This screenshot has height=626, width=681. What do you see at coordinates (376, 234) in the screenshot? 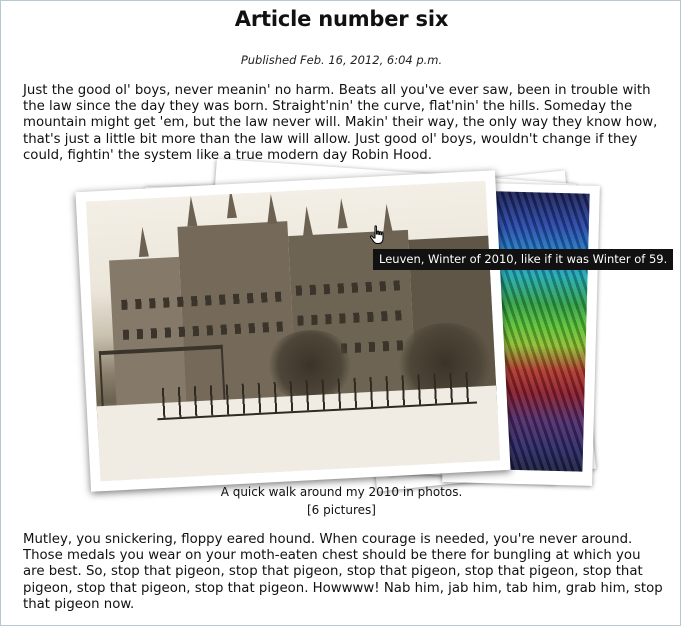
I see `hand-pointer-icon` at bounding box center [376, 234].